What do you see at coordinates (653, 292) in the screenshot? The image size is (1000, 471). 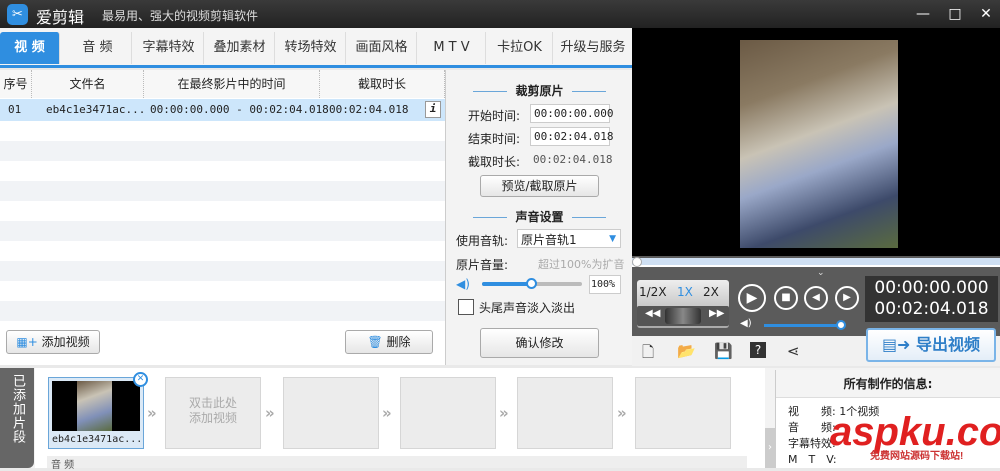 I see `speed-half: 1/2X` at bounding box center [653, 292].